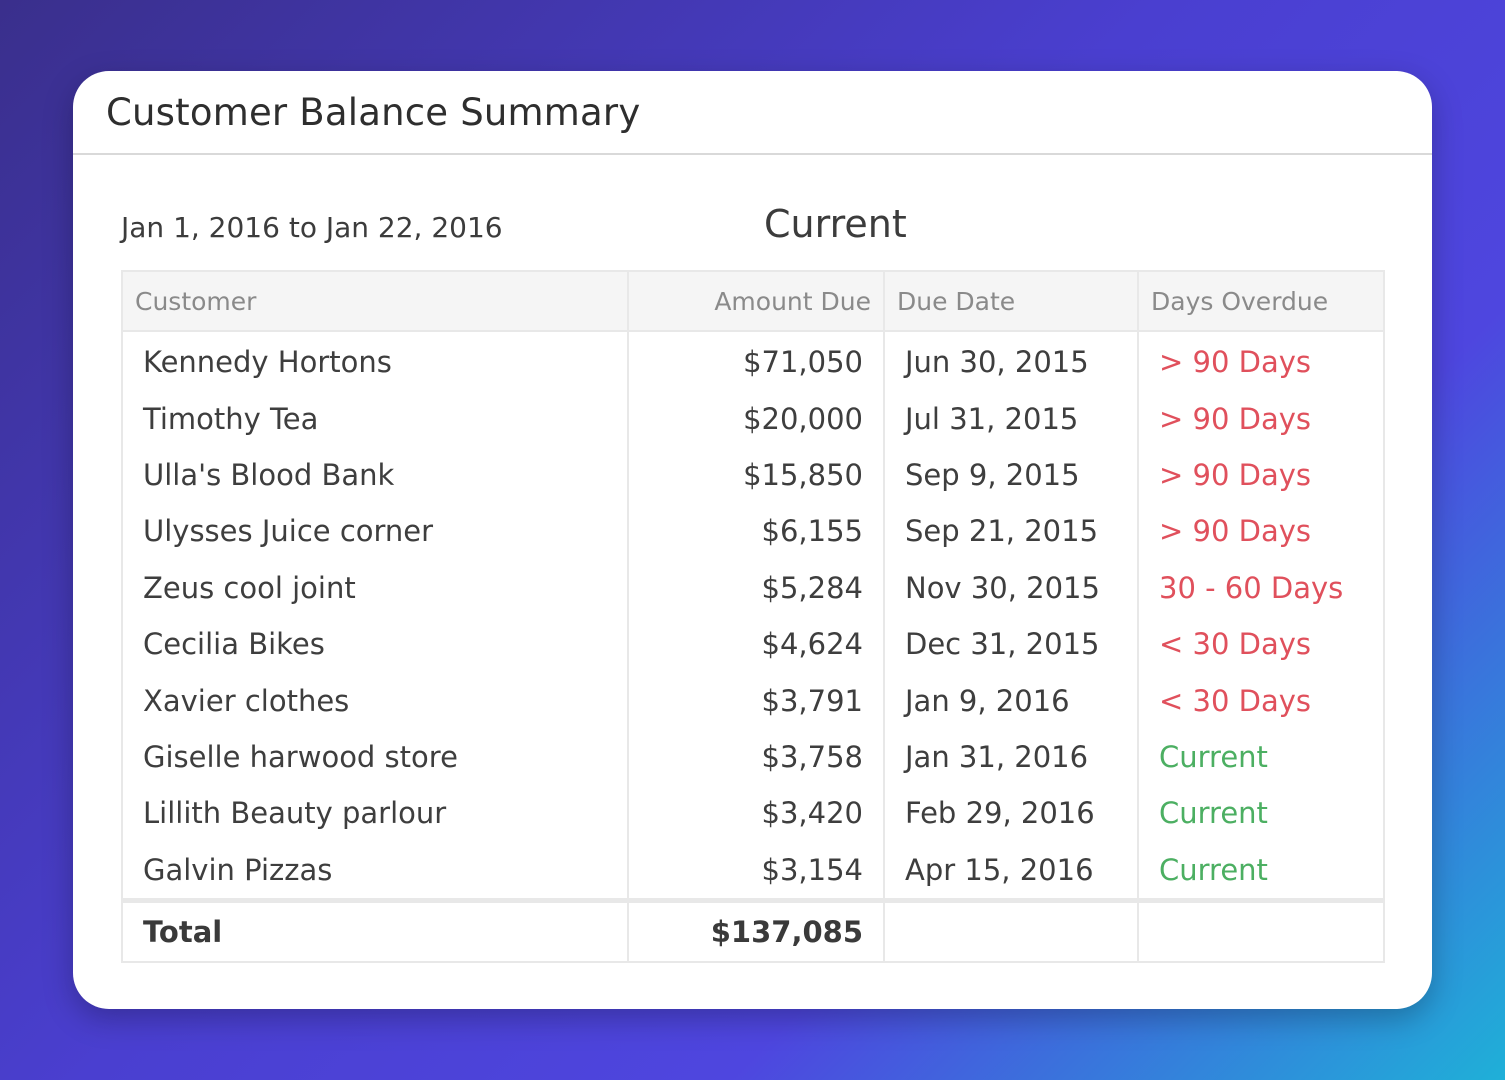  Describe the element at coordinates (835, 224) in the screenshot. I see `status-heading: Current` at that location.